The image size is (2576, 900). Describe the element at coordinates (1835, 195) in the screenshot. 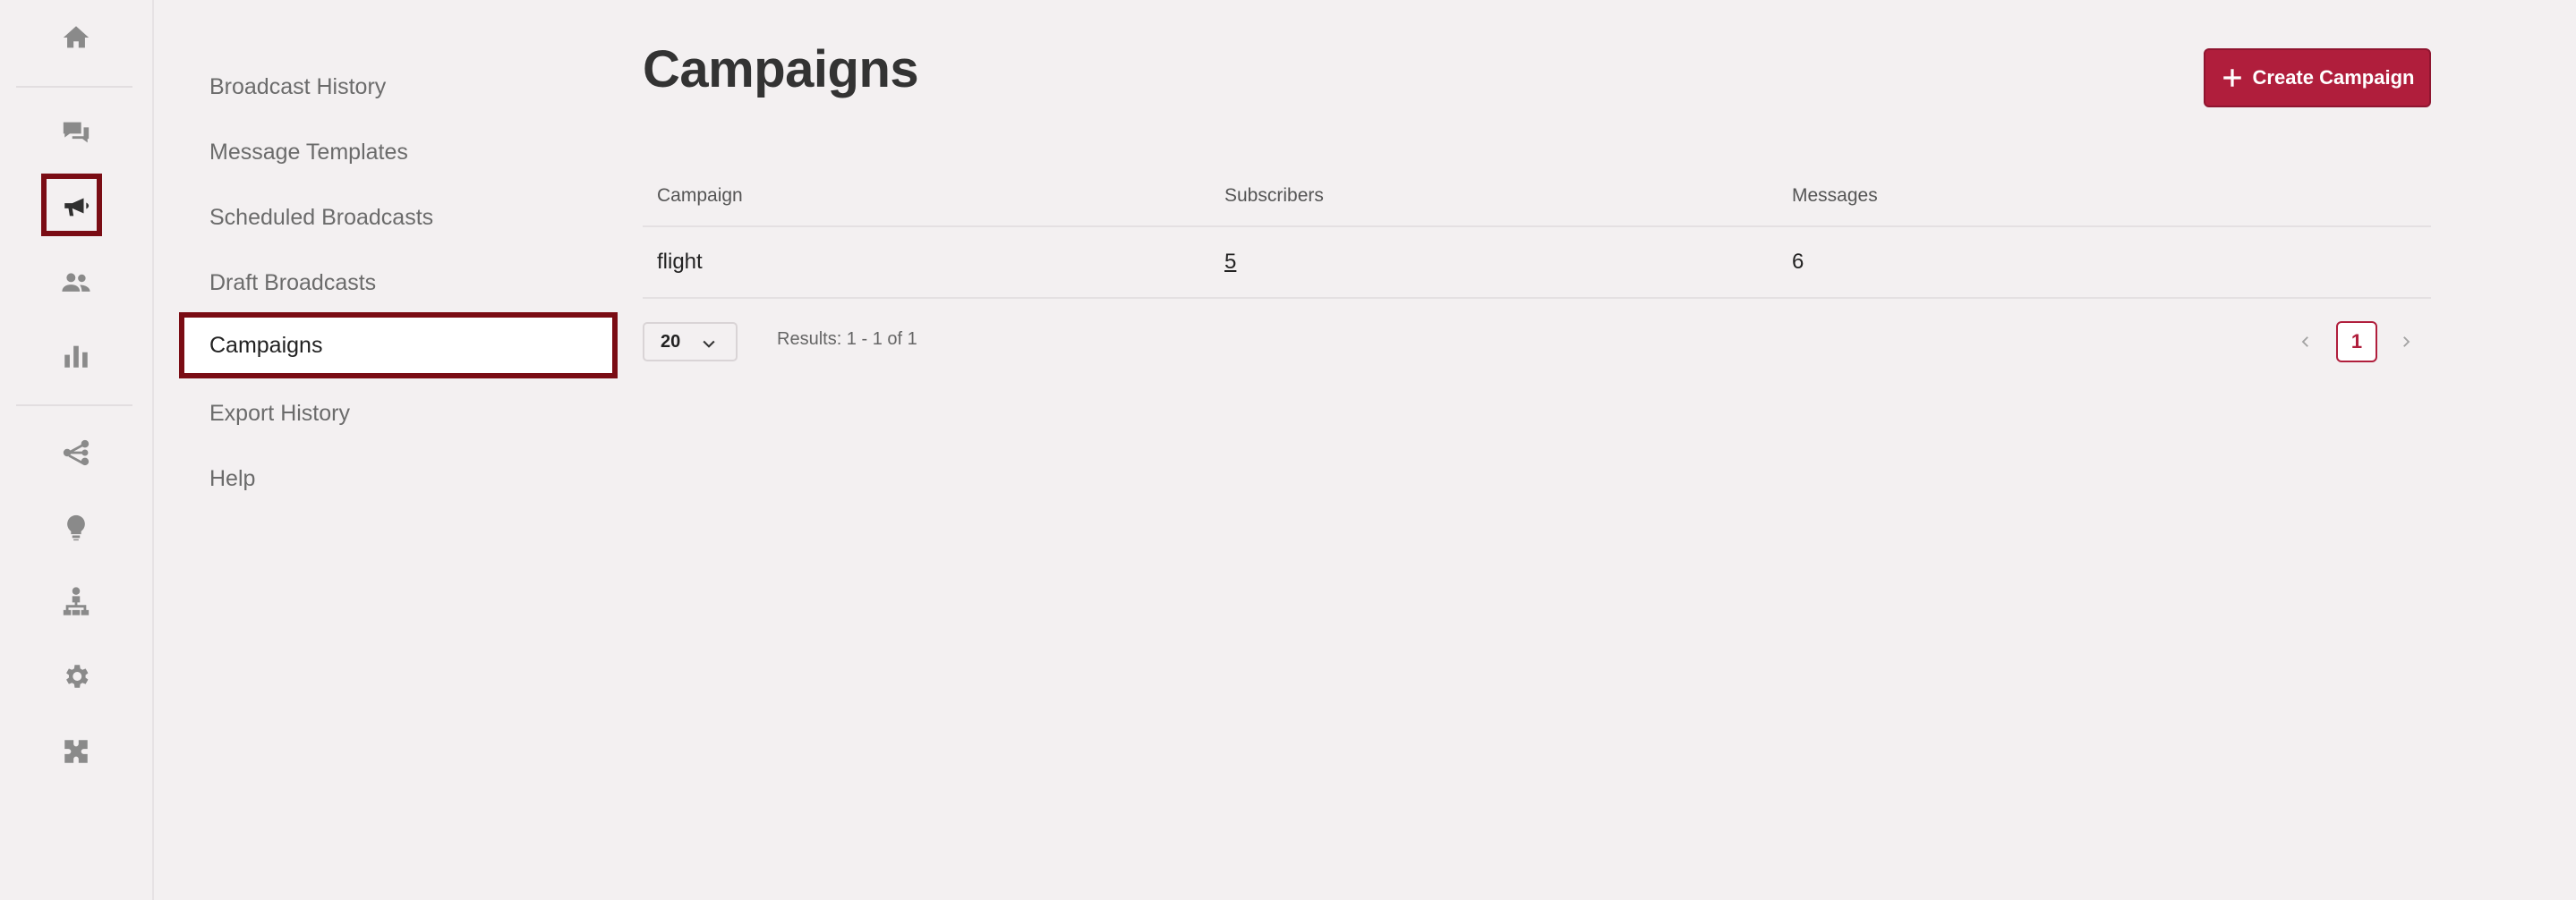

I see `column-header-messages: Messages` at that location.